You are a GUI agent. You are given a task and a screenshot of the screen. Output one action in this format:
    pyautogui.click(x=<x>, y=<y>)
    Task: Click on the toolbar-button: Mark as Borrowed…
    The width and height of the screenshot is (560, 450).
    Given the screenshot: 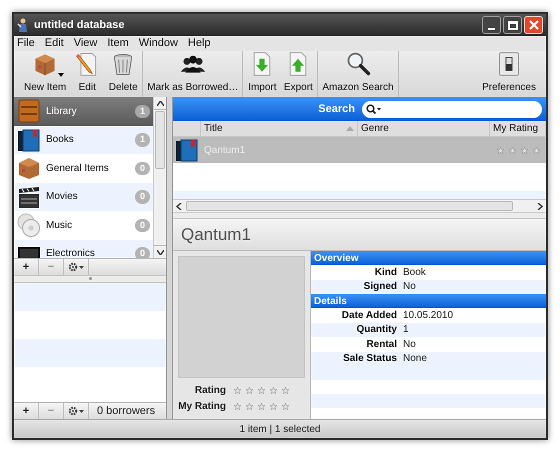 What is the action you would take?
    pyautogui.click(x=192, y=74)
    